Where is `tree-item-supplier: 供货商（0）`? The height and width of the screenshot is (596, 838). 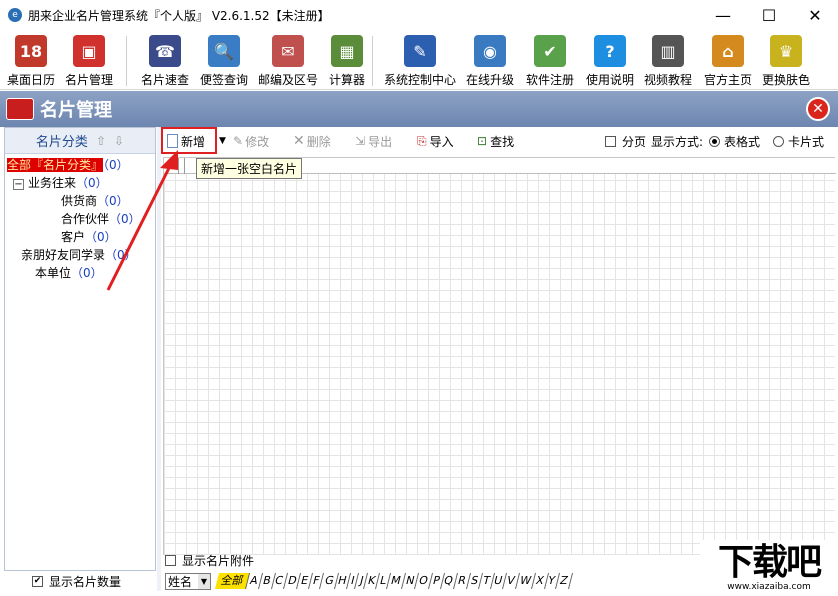 tree-item-supplier: 供货商（0） is located at coordinates (95, 200).